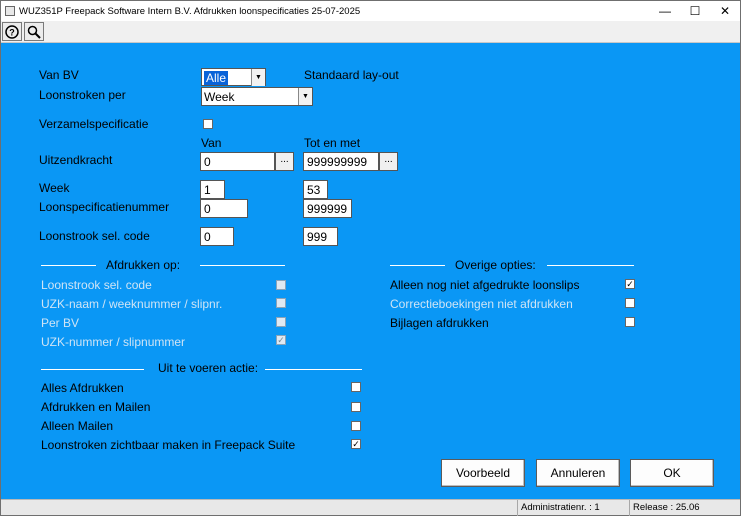  Describe the element at coordinates (219, 97) in the screenshot. I see `loonstroken-per-value: Week` at that location.